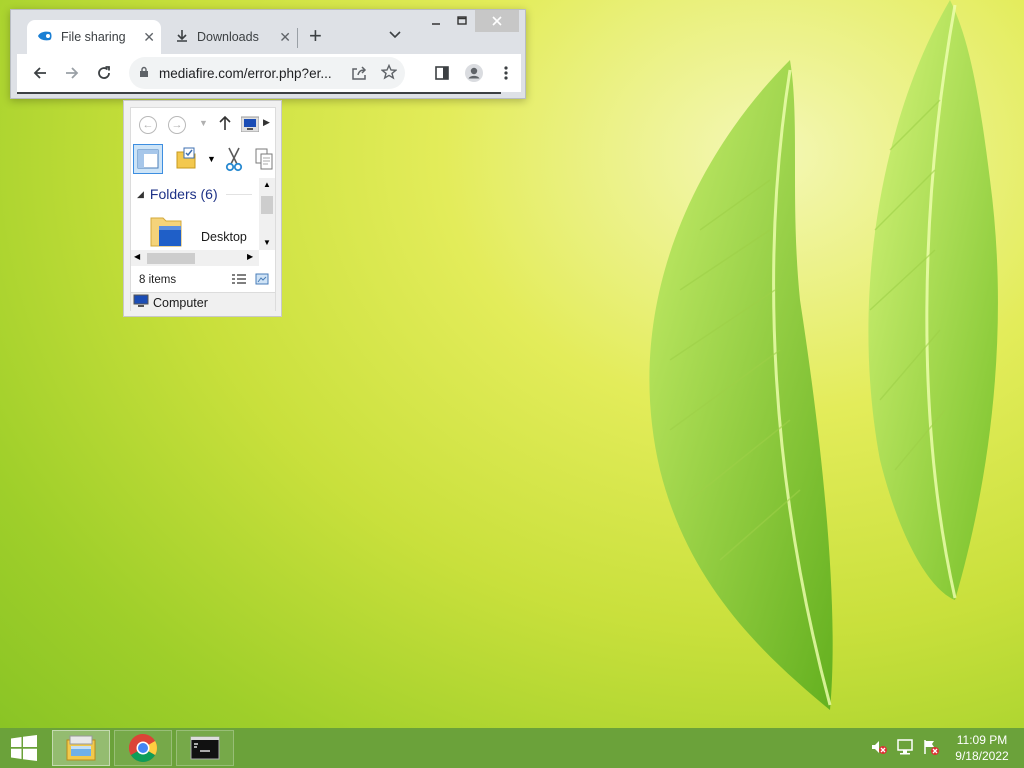  Describe the element at coordinates (931, 747) in the screenshot. I see `action-center-flag-icon` at that location.